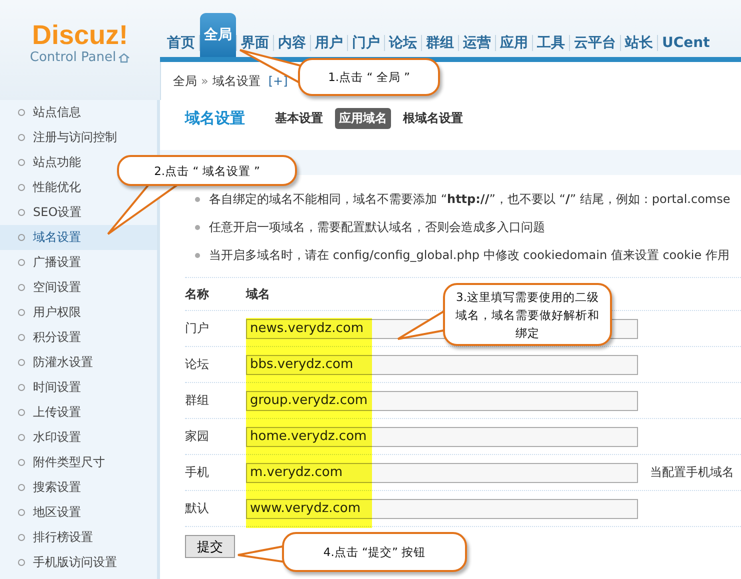 The image size is (741, 579). Describe the element at coordinates (218, 35) in the screenshot. I see `nav-tab: 全局` at that location.